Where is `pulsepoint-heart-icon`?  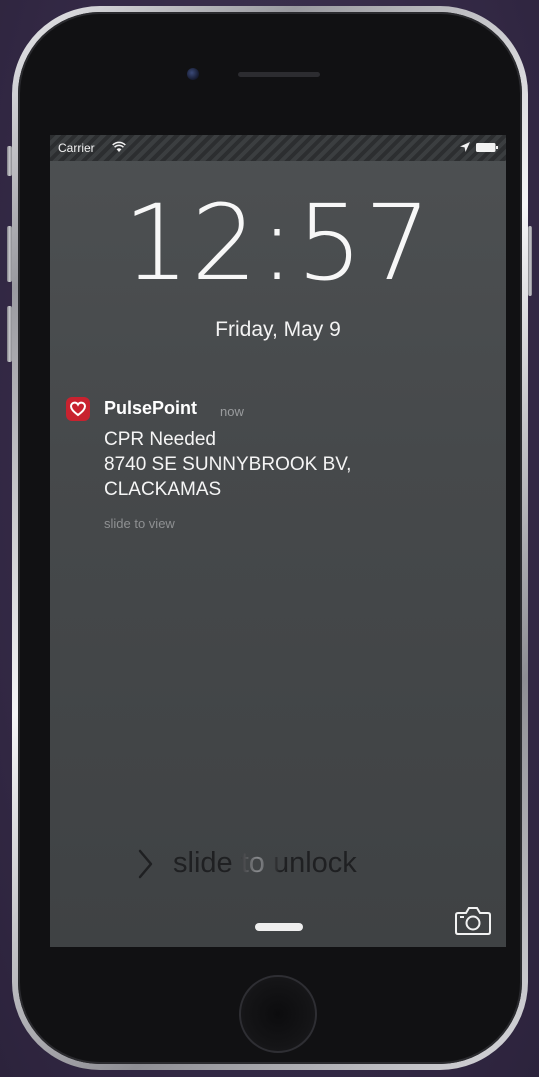
pulsepoint-heart-icon is located at coordinates (78, 409).